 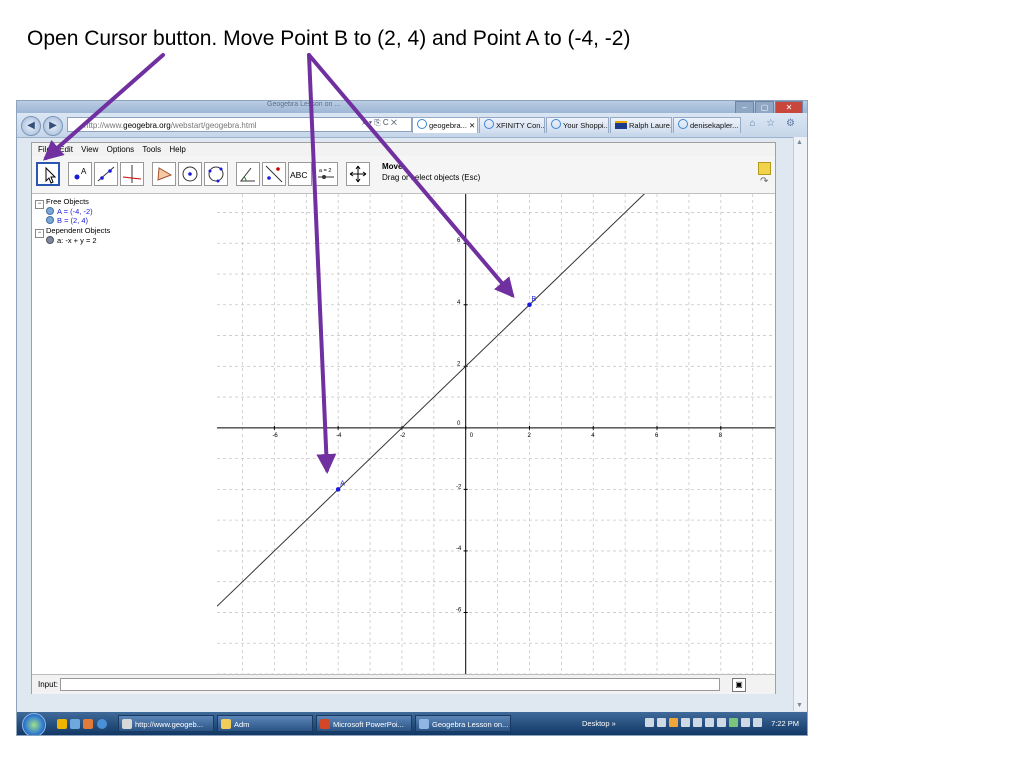 I want to click on address-controls: ⌕ ▾ ⎘ C ✕, so click(x=379, y=123).